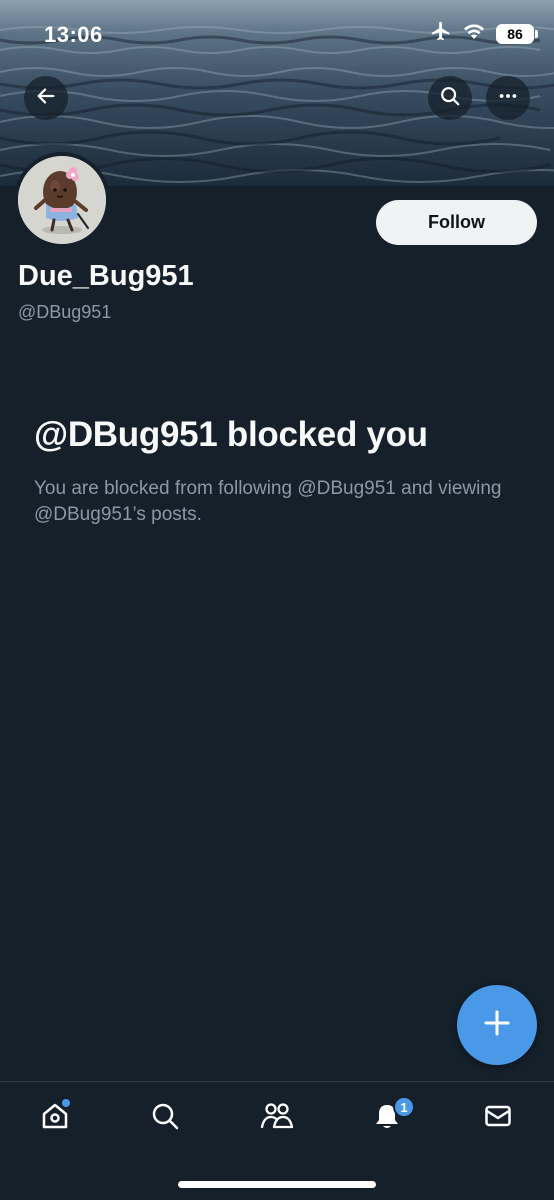 The width and height of the screenshot is (554, 1200). Describe the element at coordinates (456, 222) in the screenshot. I see `follow-button: Follow` at that location.